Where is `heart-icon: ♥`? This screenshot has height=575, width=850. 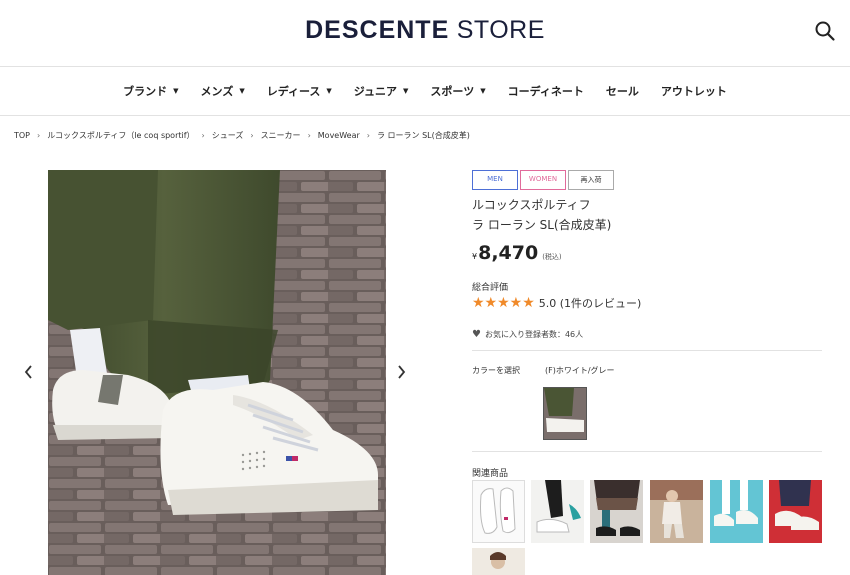
heart-icon: ♥ is located at coordinates (476, 334).